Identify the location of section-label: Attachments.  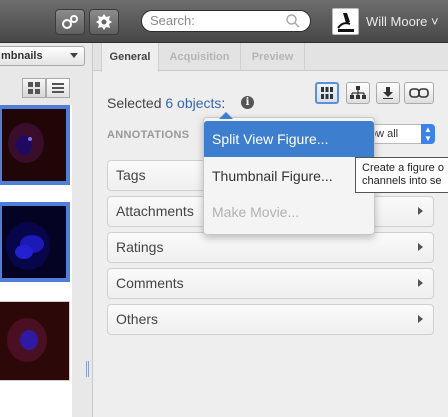
(155, 211).